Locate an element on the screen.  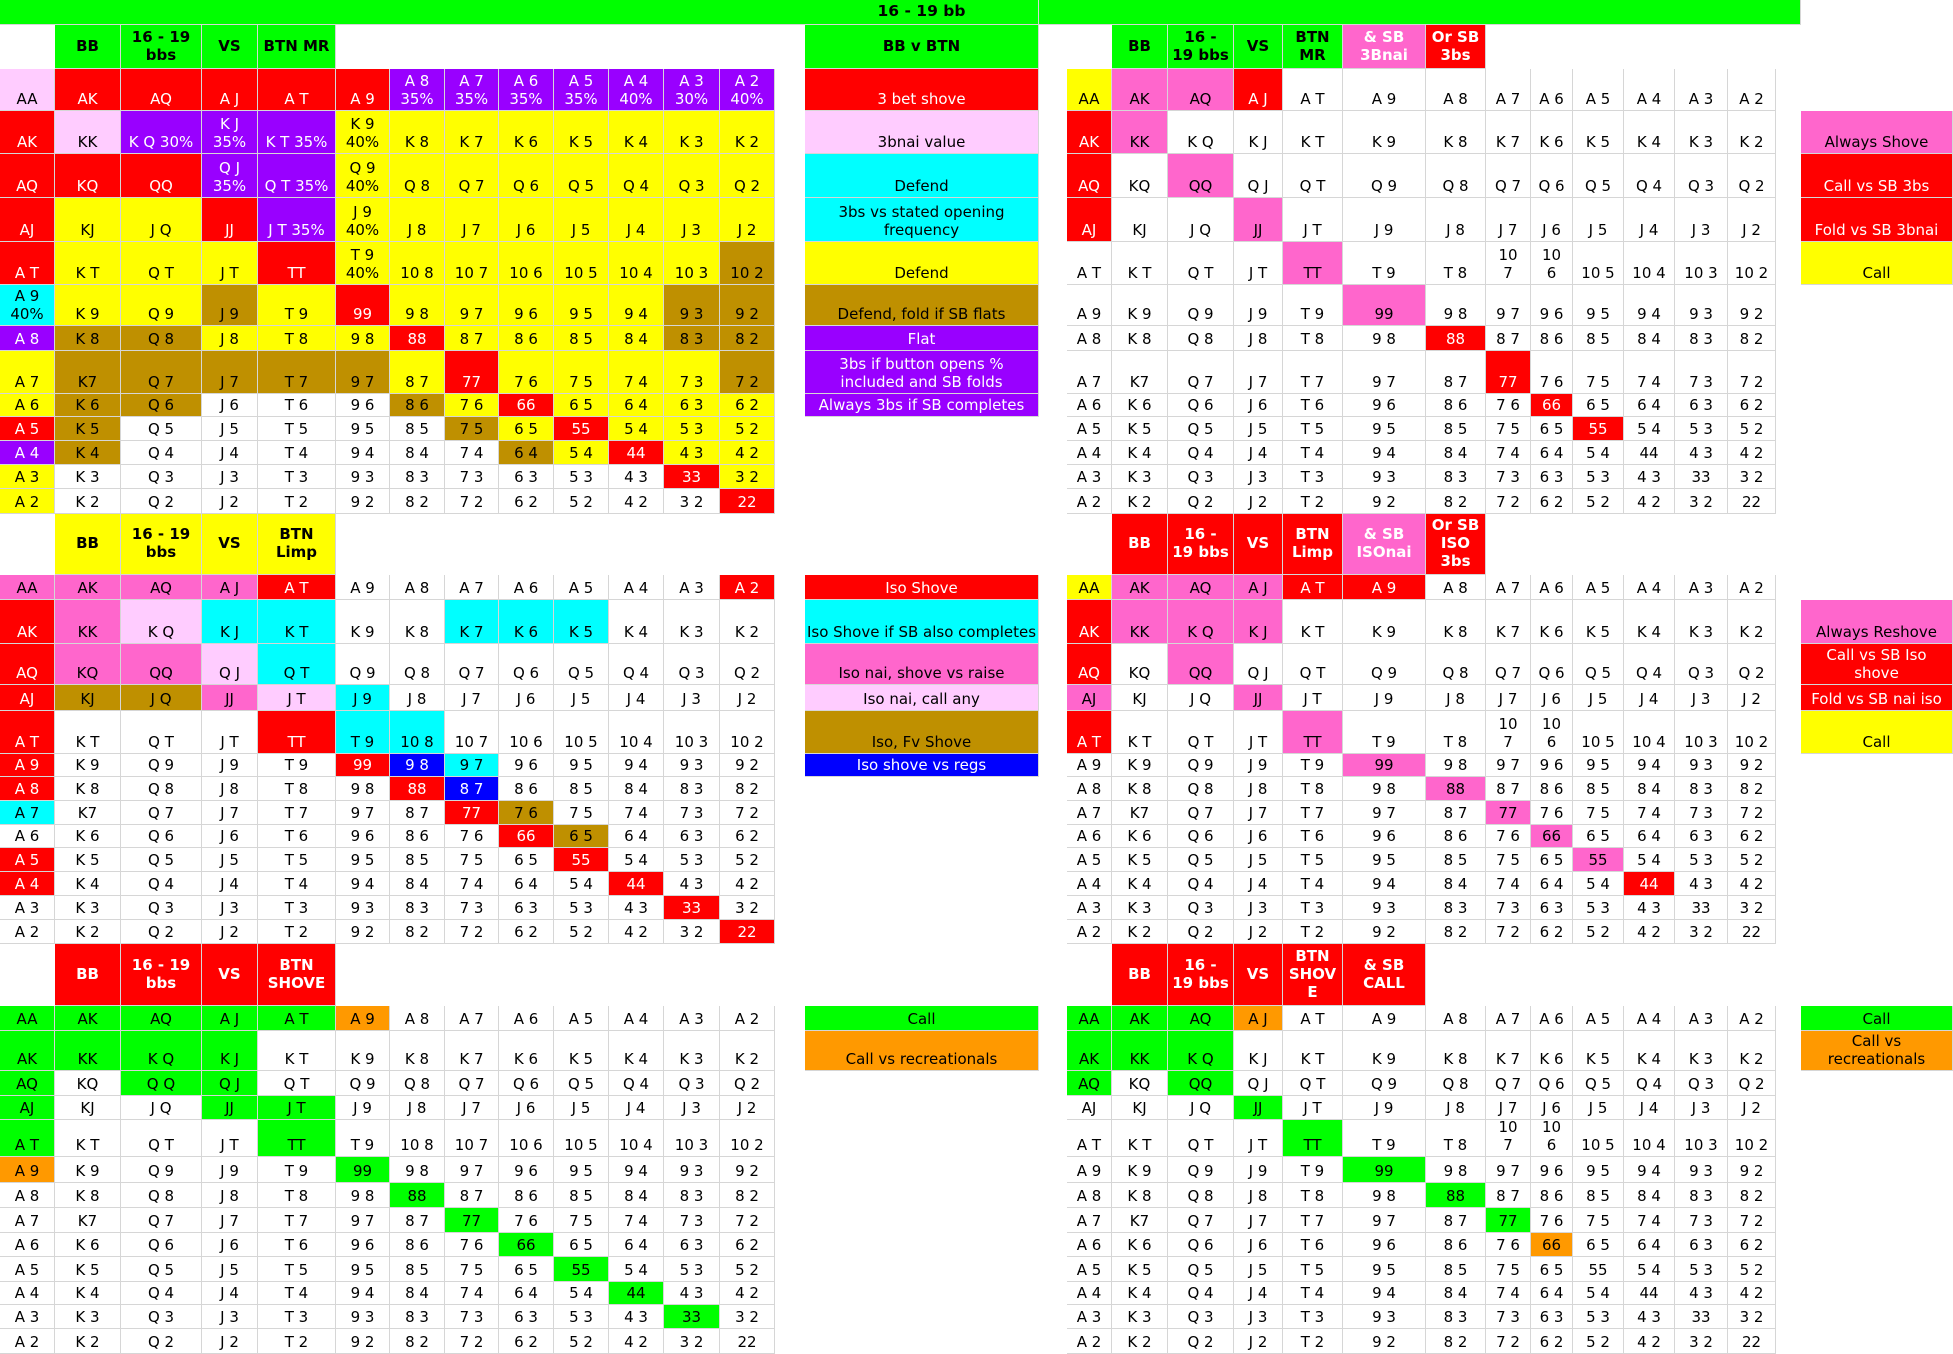
hand-cell: 10 5 is located at coordinates (1598, 732).